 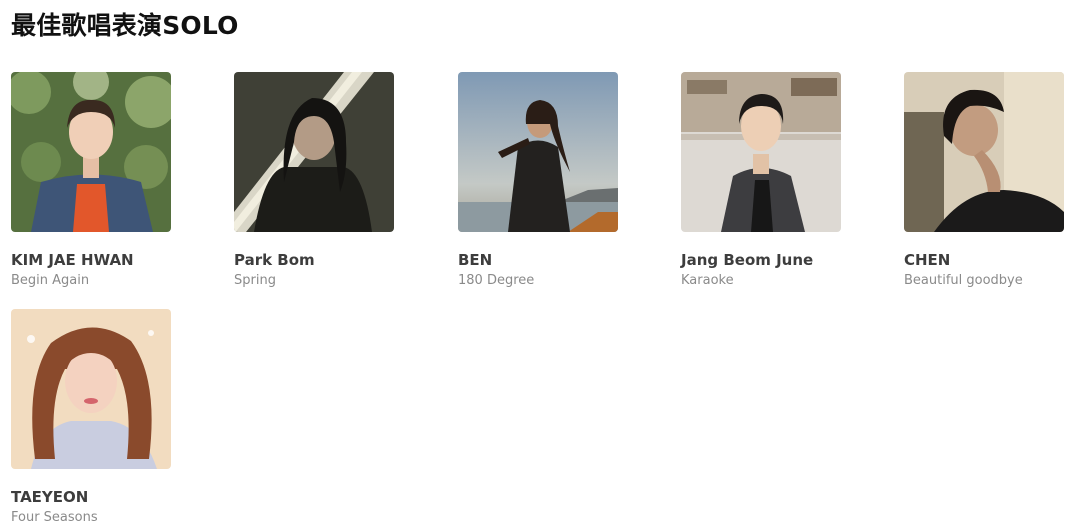 I want to click on nominee-song: Spring, so click(x=255, y=280).